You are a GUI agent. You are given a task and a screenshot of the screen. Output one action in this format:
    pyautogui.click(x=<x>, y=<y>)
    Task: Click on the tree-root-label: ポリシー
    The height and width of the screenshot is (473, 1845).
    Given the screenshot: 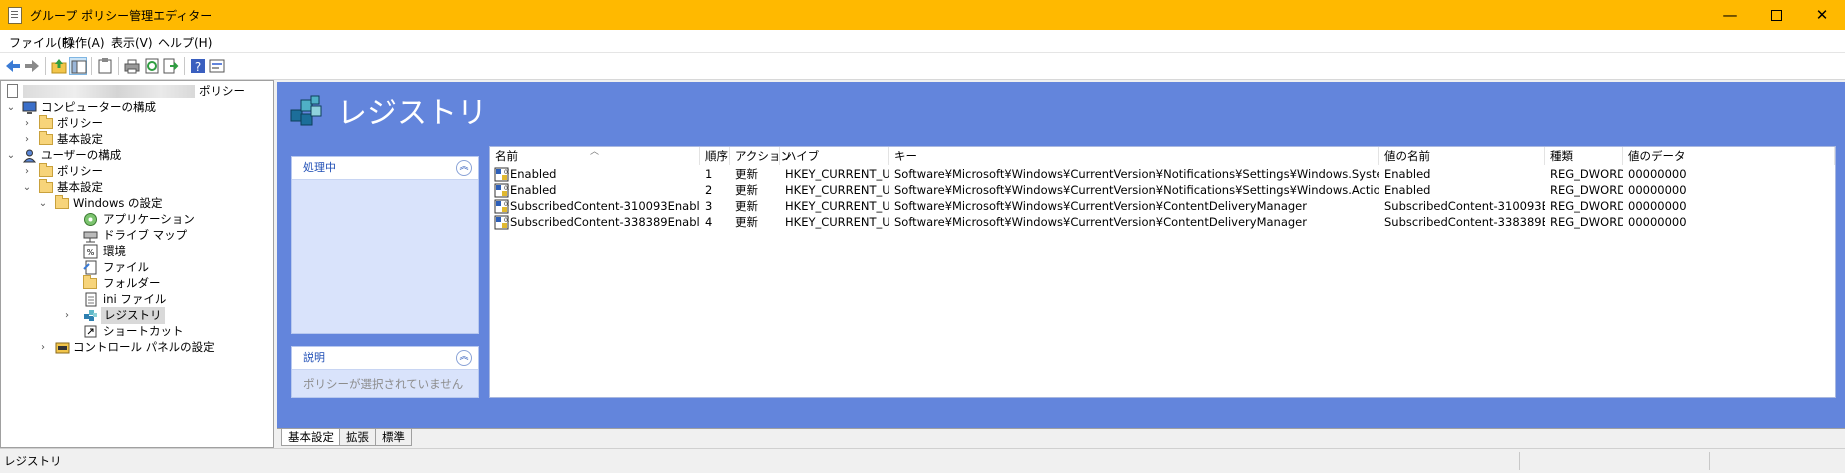 What is the action you would take?
    pyautogui.click(x=222, y=91)
    